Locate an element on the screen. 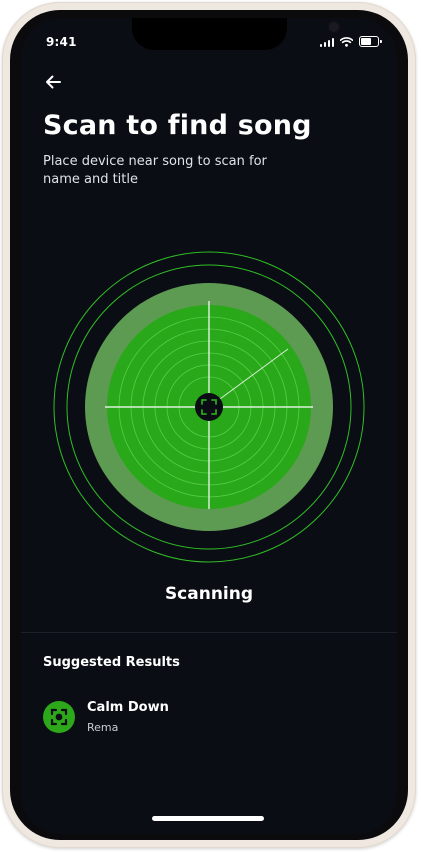 The height and width of the screenshot is (852, 421). scan-frame-icon is located at coordinates (59, 717).